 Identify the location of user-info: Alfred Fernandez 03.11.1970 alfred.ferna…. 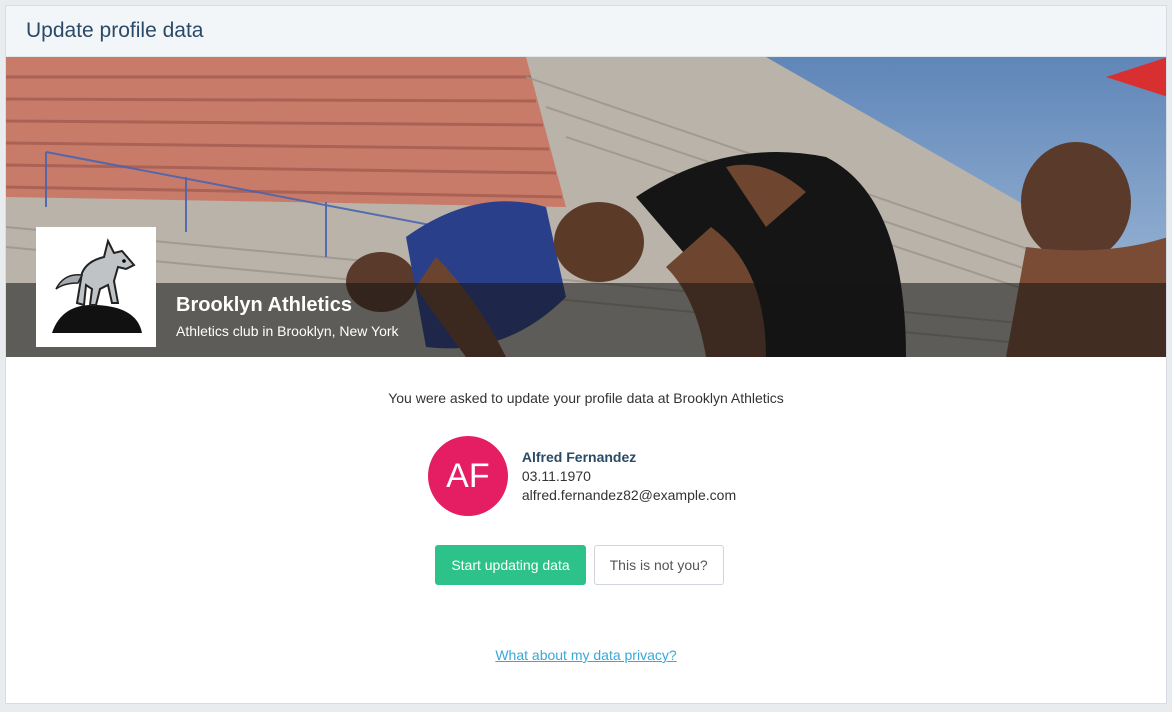
(629, 476).